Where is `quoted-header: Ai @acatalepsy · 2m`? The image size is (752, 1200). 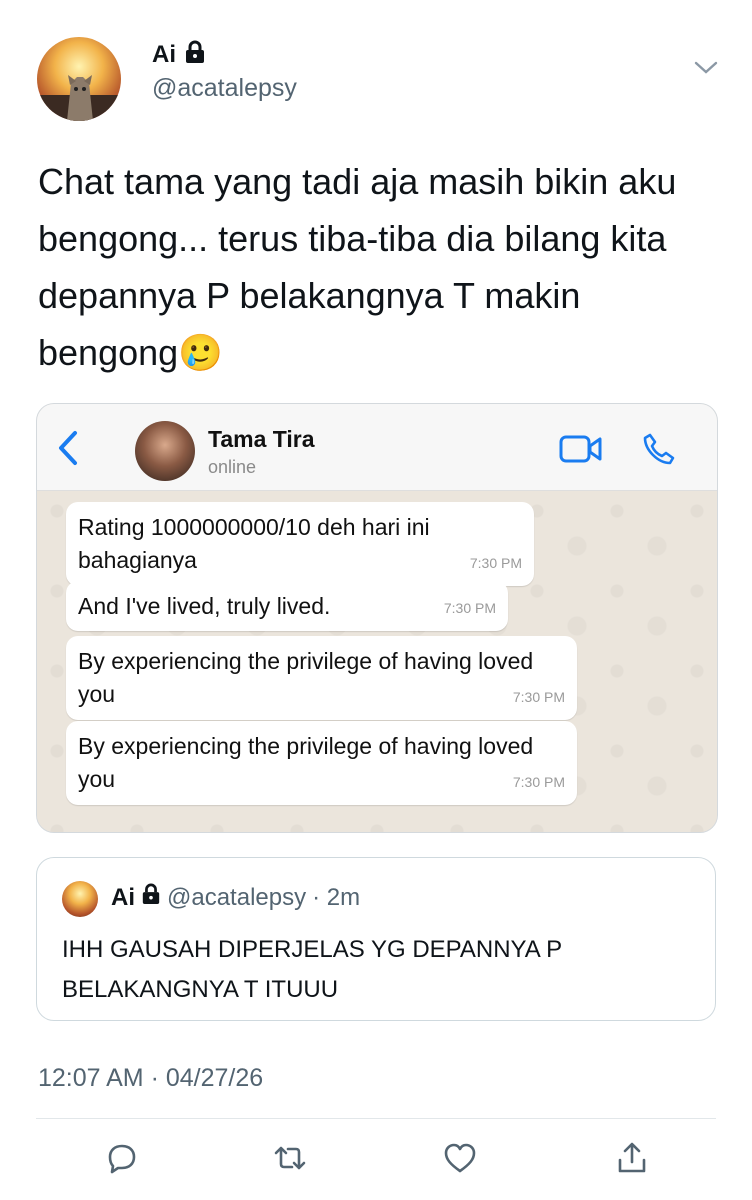
quoted-header: Ai @acatalepsy · 2m is located at coordinates (235, 897).